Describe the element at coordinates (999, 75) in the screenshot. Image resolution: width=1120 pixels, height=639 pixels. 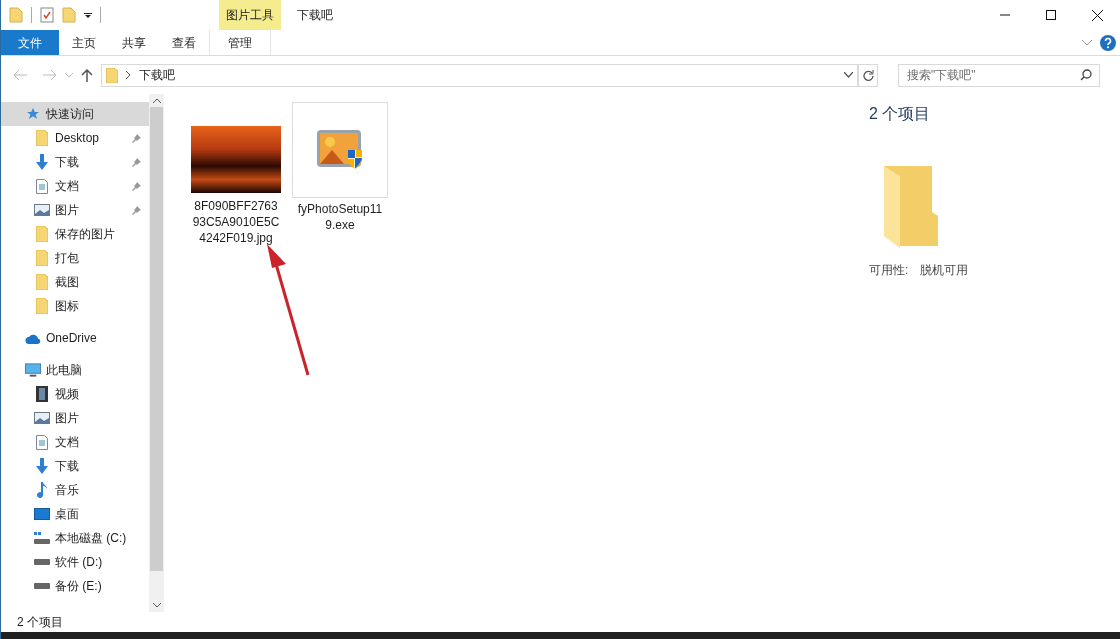
I see `search-field: 搜索"下载吧"` at that location.